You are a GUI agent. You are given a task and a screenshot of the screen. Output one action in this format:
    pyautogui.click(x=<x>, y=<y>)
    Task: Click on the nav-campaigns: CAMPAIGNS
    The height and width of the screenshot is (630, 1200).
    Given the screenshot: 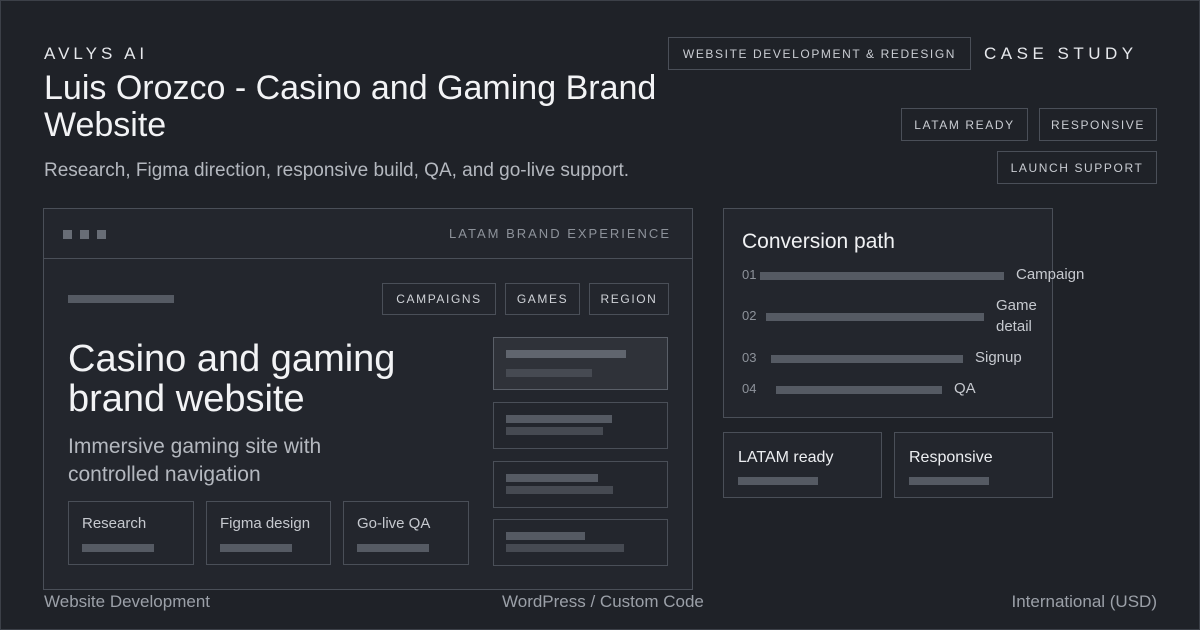 What is the action you would take?
    pyautogui.click(x=439, y=299)
    